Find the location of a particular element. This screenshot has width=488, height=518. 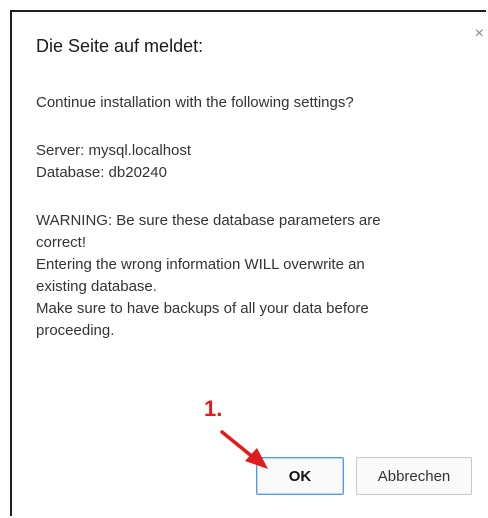

message-warning-line-6: proceeding. is located at coordinates (75, 330).